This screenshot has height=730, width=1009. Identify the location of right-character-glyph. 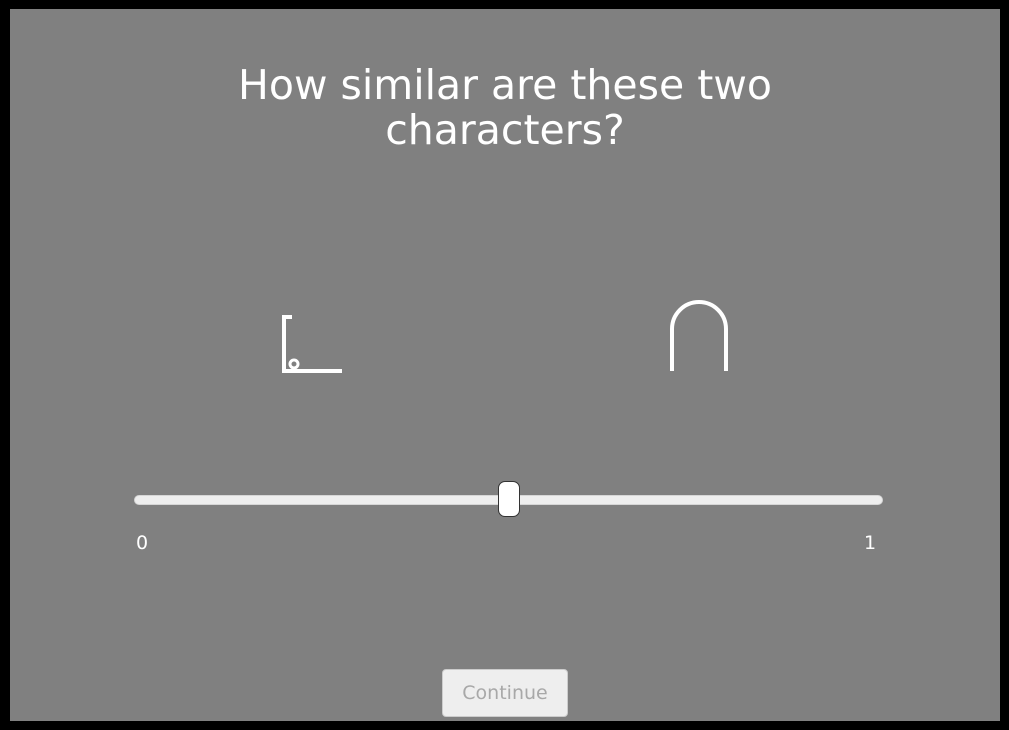
(699, 335).